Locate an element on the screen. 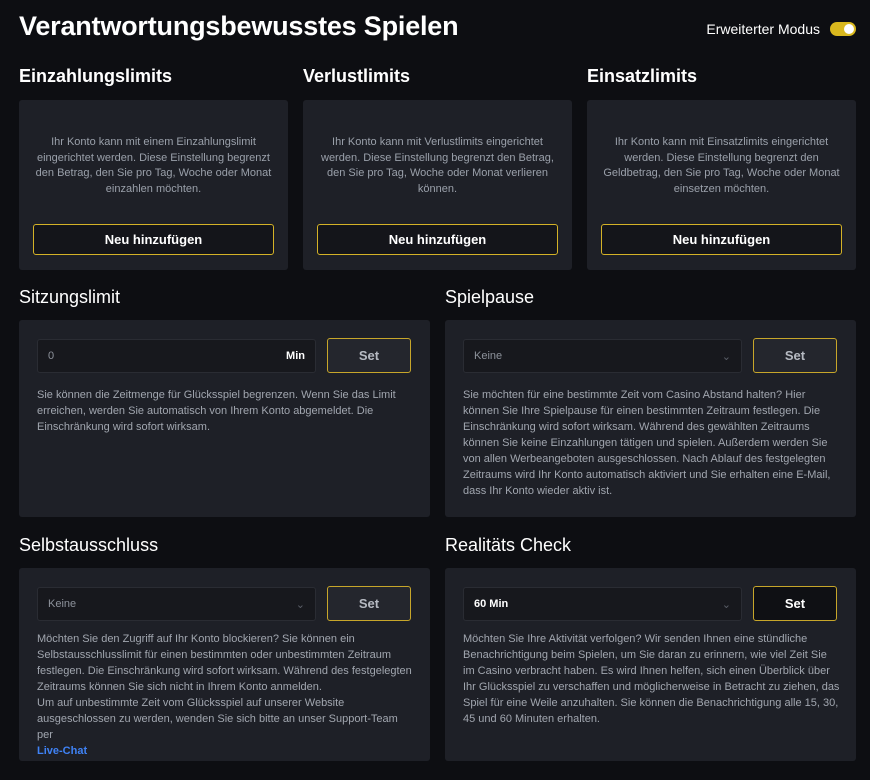 The image size is (870, 780). session-limit-unit: Min is located at coordinates (295, 356).